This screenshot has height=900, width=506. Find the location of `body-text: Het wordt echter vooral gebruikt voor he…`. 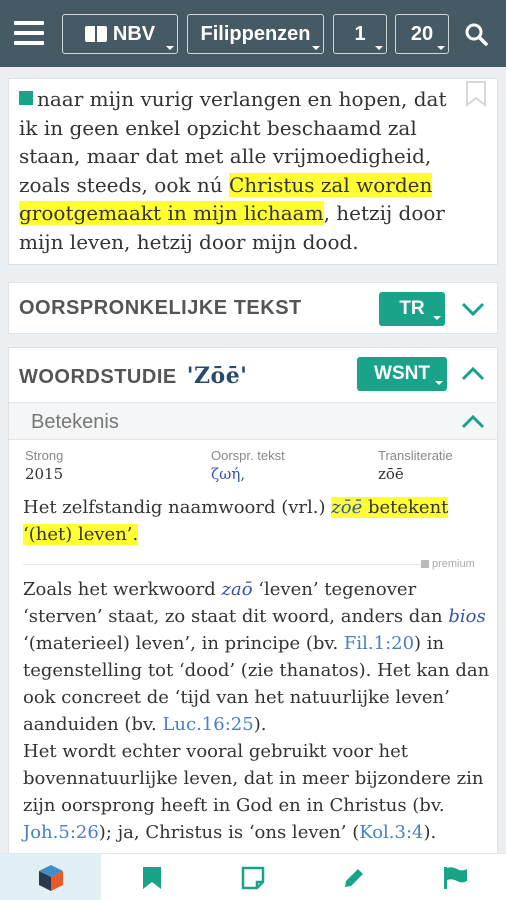

body-text: Het wordt echter vooral gebruikt voor he… is located at coordinates (253, 778).